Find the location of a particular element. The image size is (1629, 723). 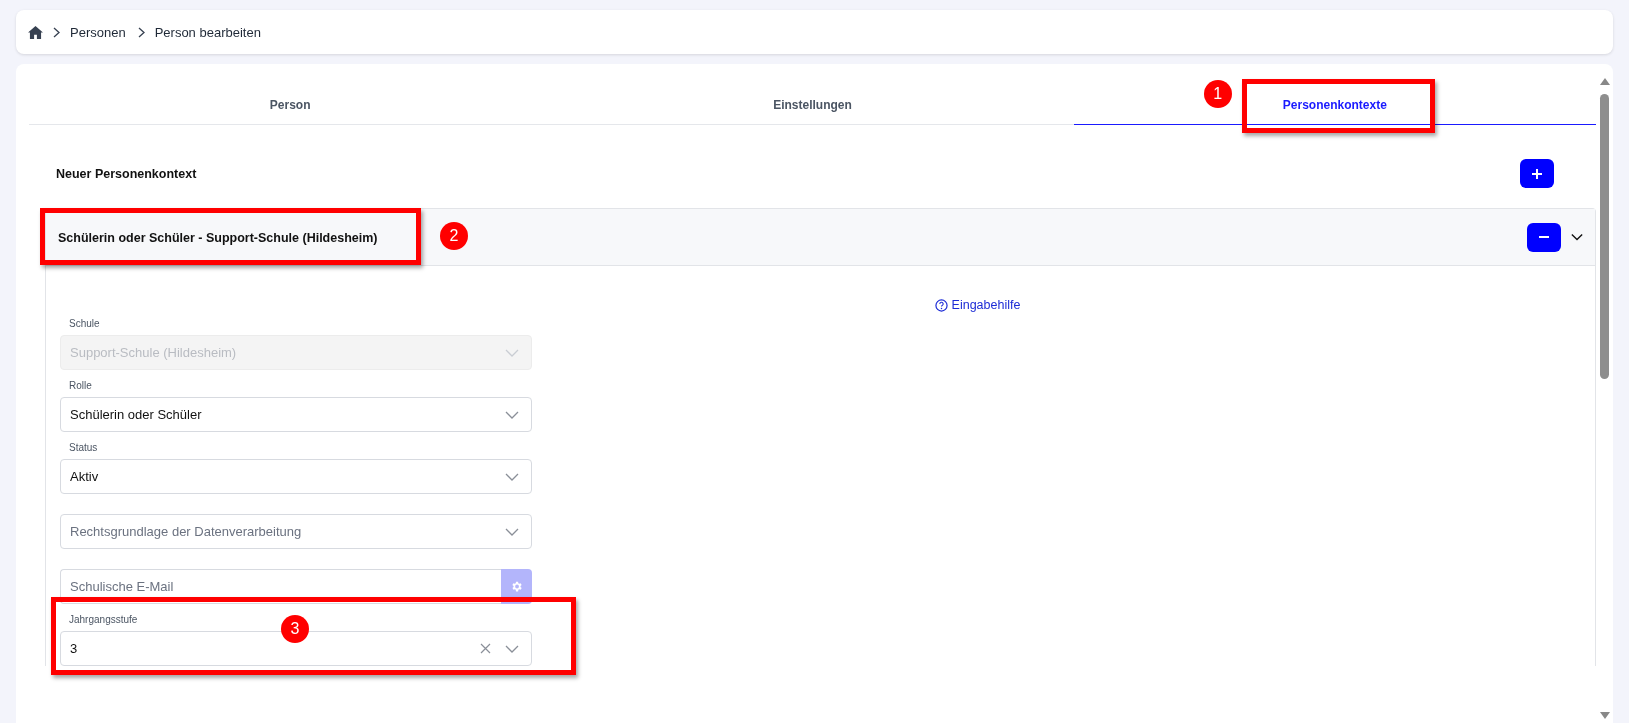

panel-title: Schülerin oder Schüler - Support-Schule (Hildesheim) is located at coordinates (218, 238).